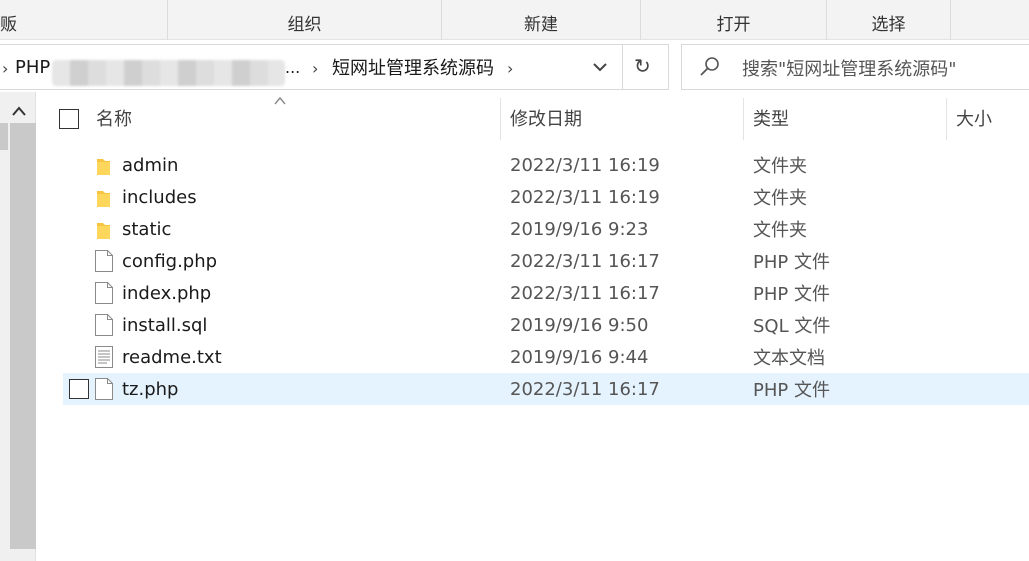 Image resolution: width=1029 pixels, height=561 pixels. What do you see at coordinates (19, 111) in the screenshot?
I see `scroll-up-icon` at bounding box center [19, 111].